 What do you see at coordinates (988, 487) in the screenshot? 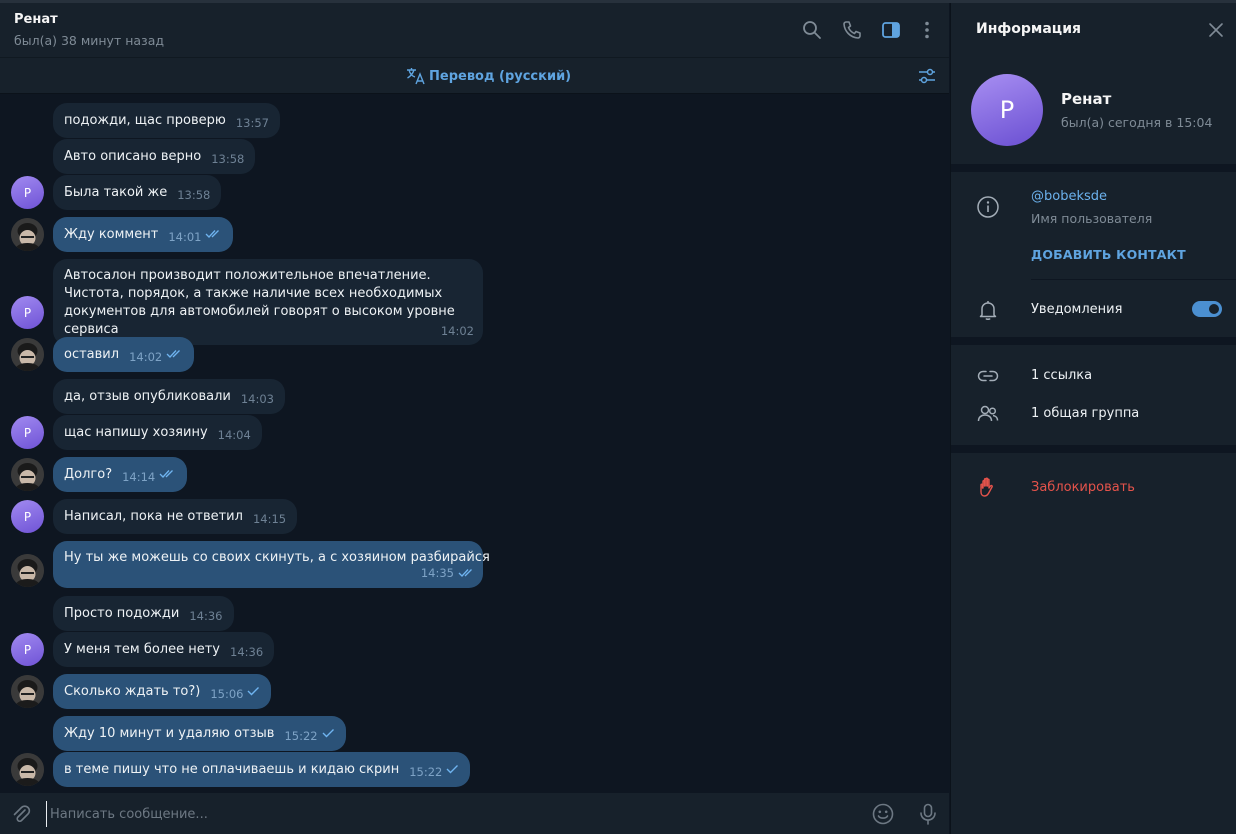
I see `block-hand-icon` at bounding box center [988, 487].